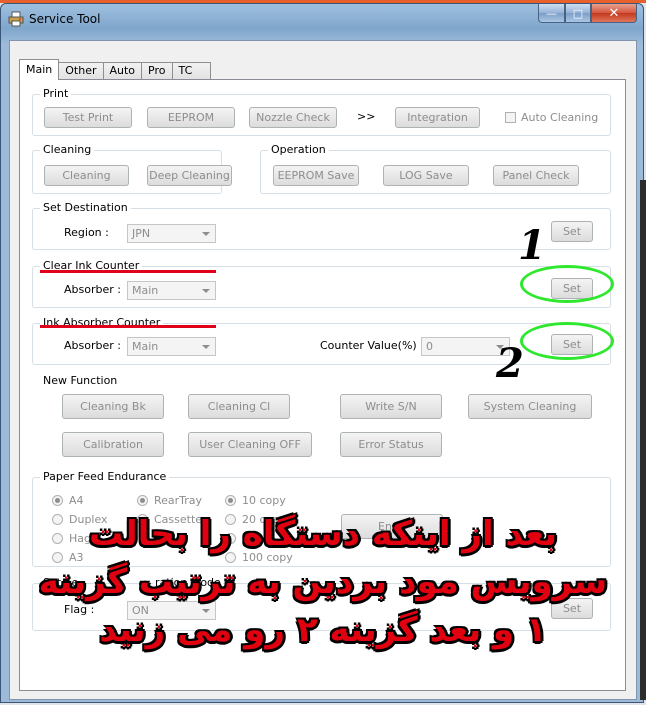 The height and width of the screenshot is (705, 646). What do you see at coordinates (178, 500) in the screenshot?
I see `reartray-label: RearTray` at bounding box center [178, 500].